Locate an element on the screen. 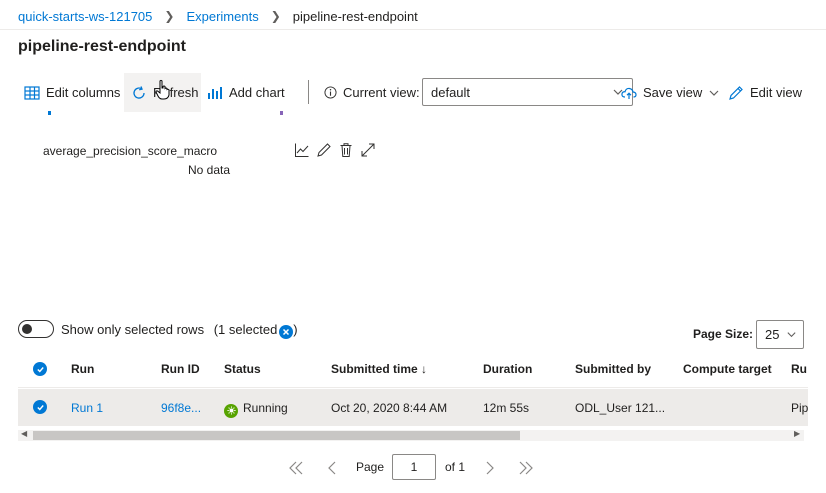 This screenshot has width=826, height=493. add-chart-label: Add chart is located at coordinates (257, 92).